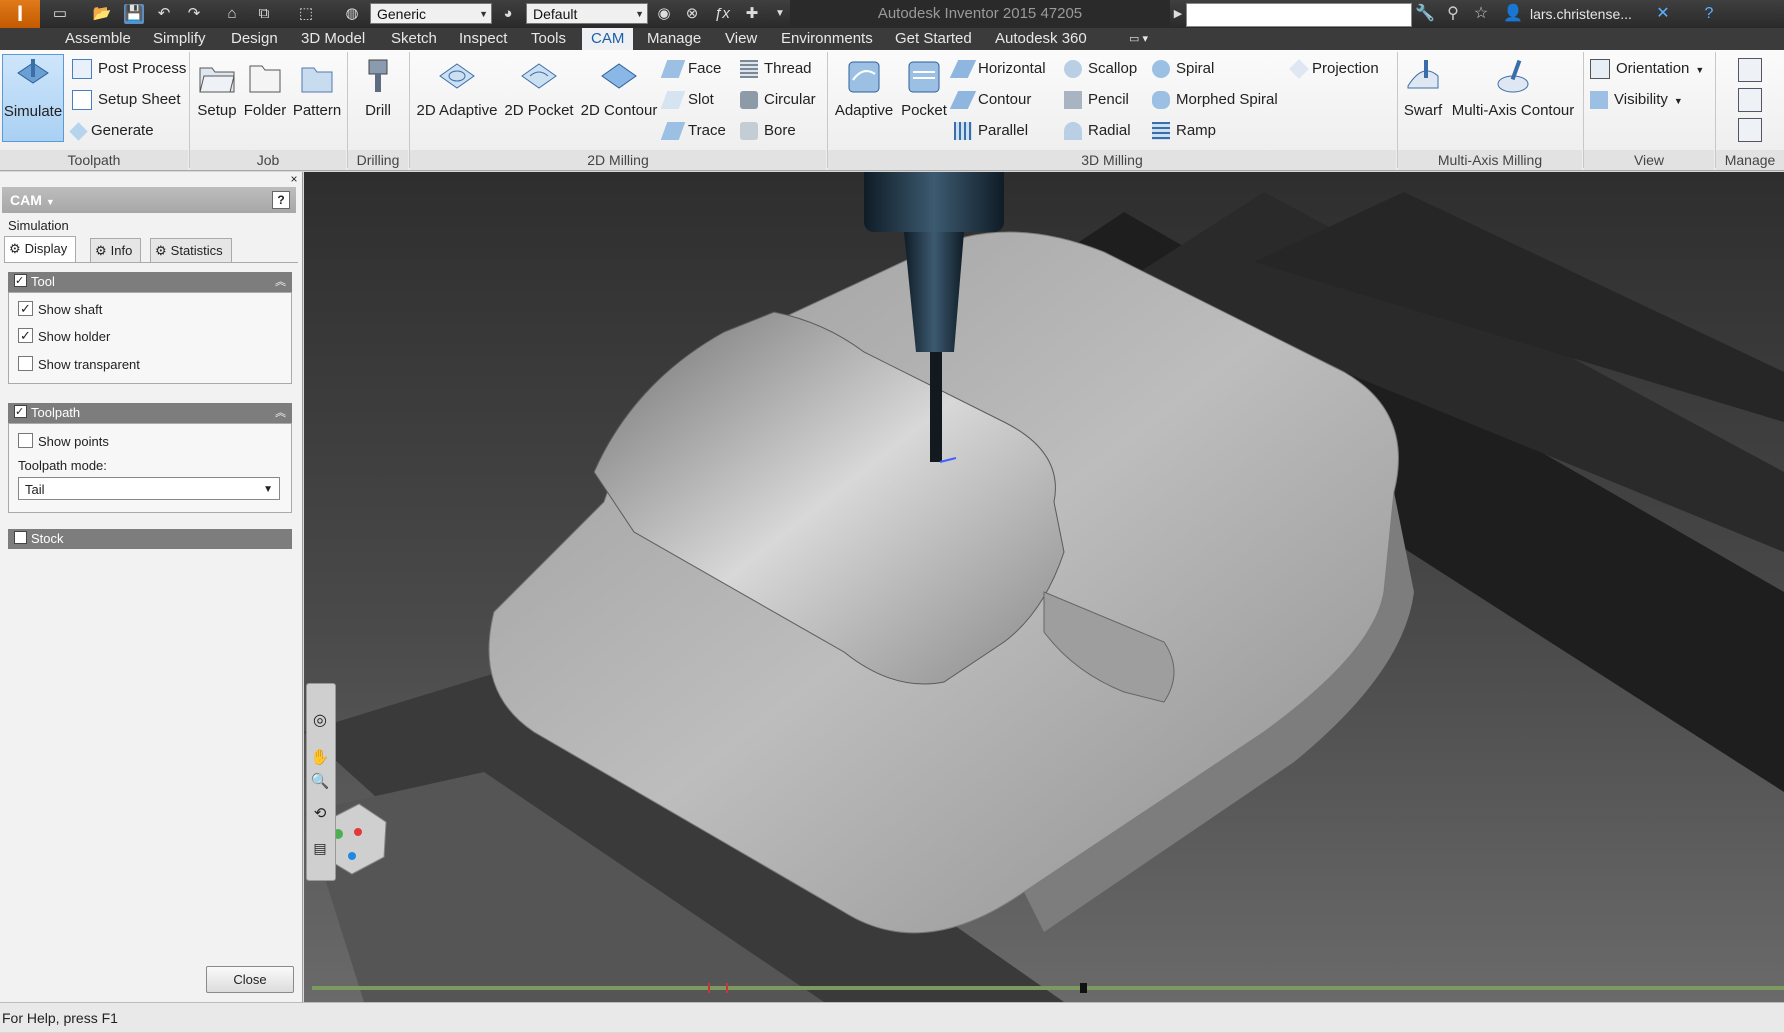 This screenshot has height=1033, width=1784. I want to click on 2d-contour-button: 2D Contour, so click(619, 90).